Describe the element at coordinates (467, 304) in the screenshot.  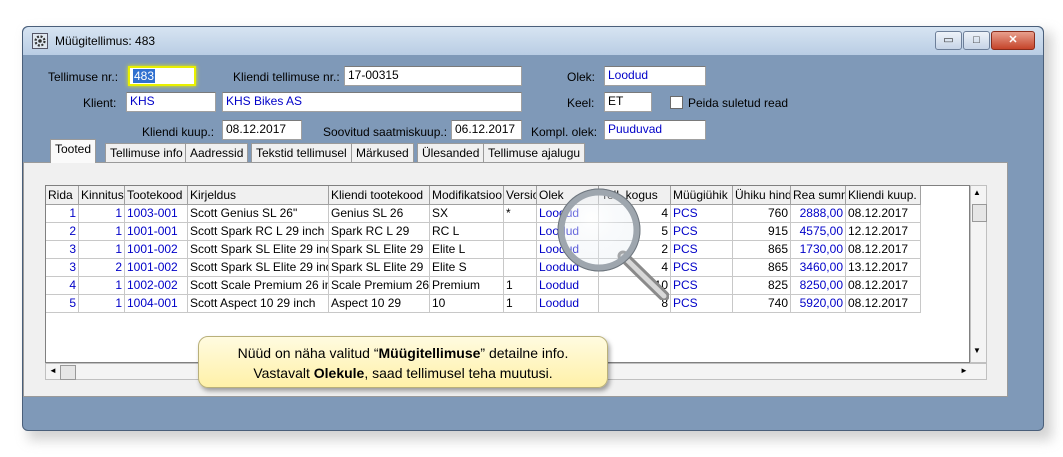
I see `table-cell-col-modifikatsioon: 10` at that location.